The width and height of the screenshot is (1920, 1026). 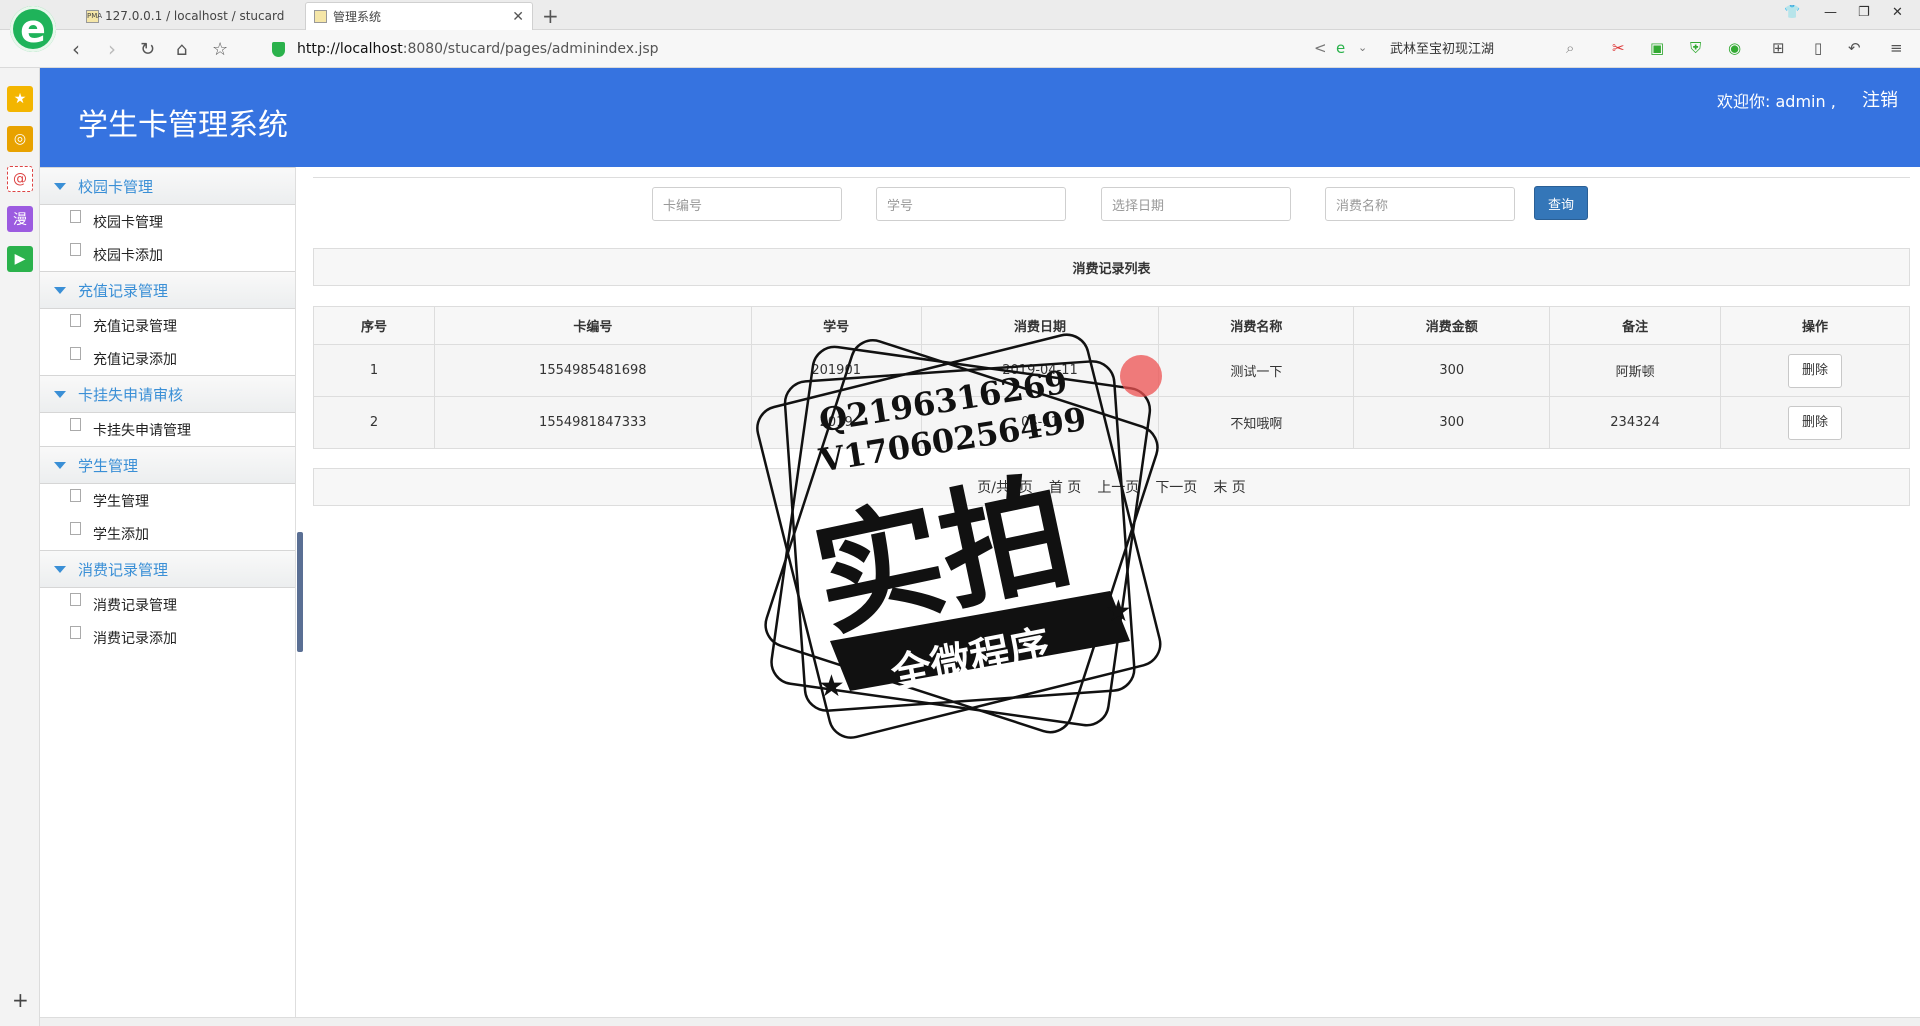 What do you see at coordinates (1452, 325) in the screenshot?
I see `col-header-amount: 消费金额` at bounding box center [1452, 325].